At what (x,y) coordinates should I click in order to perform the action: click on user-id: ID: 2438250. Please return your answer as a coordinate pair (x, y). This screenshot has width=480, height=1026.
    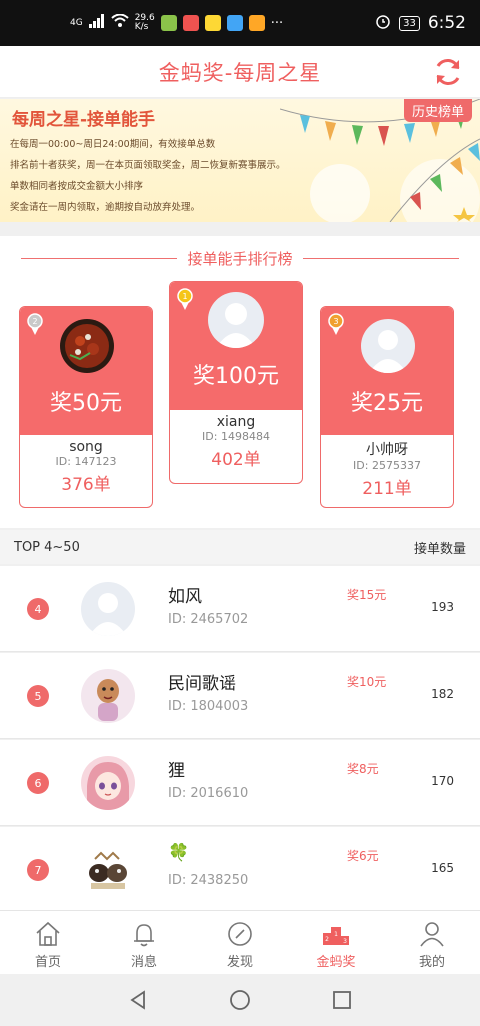
    Looking at the image, I should click on (208, 880).